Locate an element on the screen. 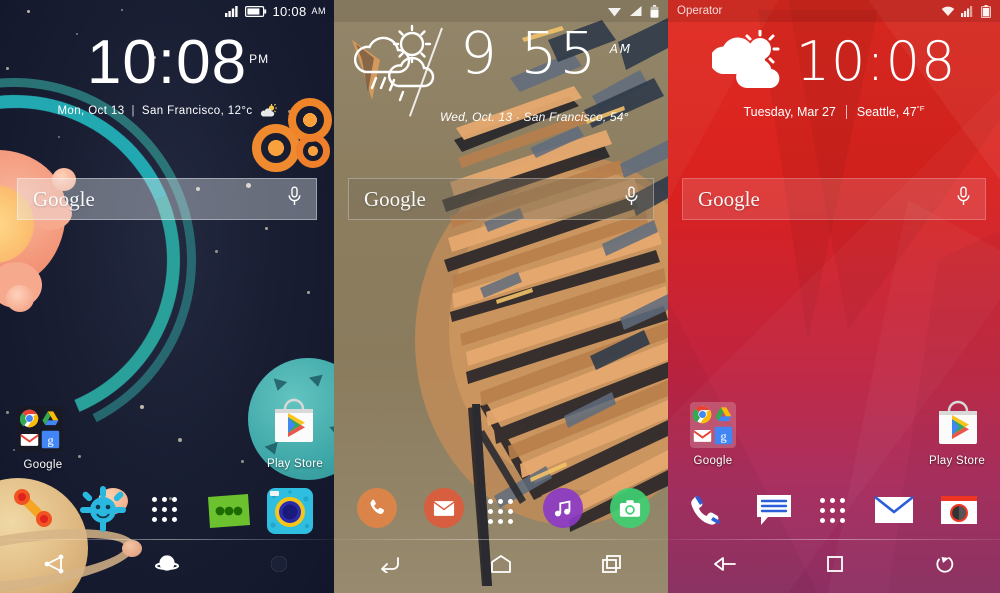 The width and height of the screenshot is (1000, 593). clock-widget: 10:08 Tuesday, Mar 27 Seattle, 47°F is located at coordinates (834, 74).